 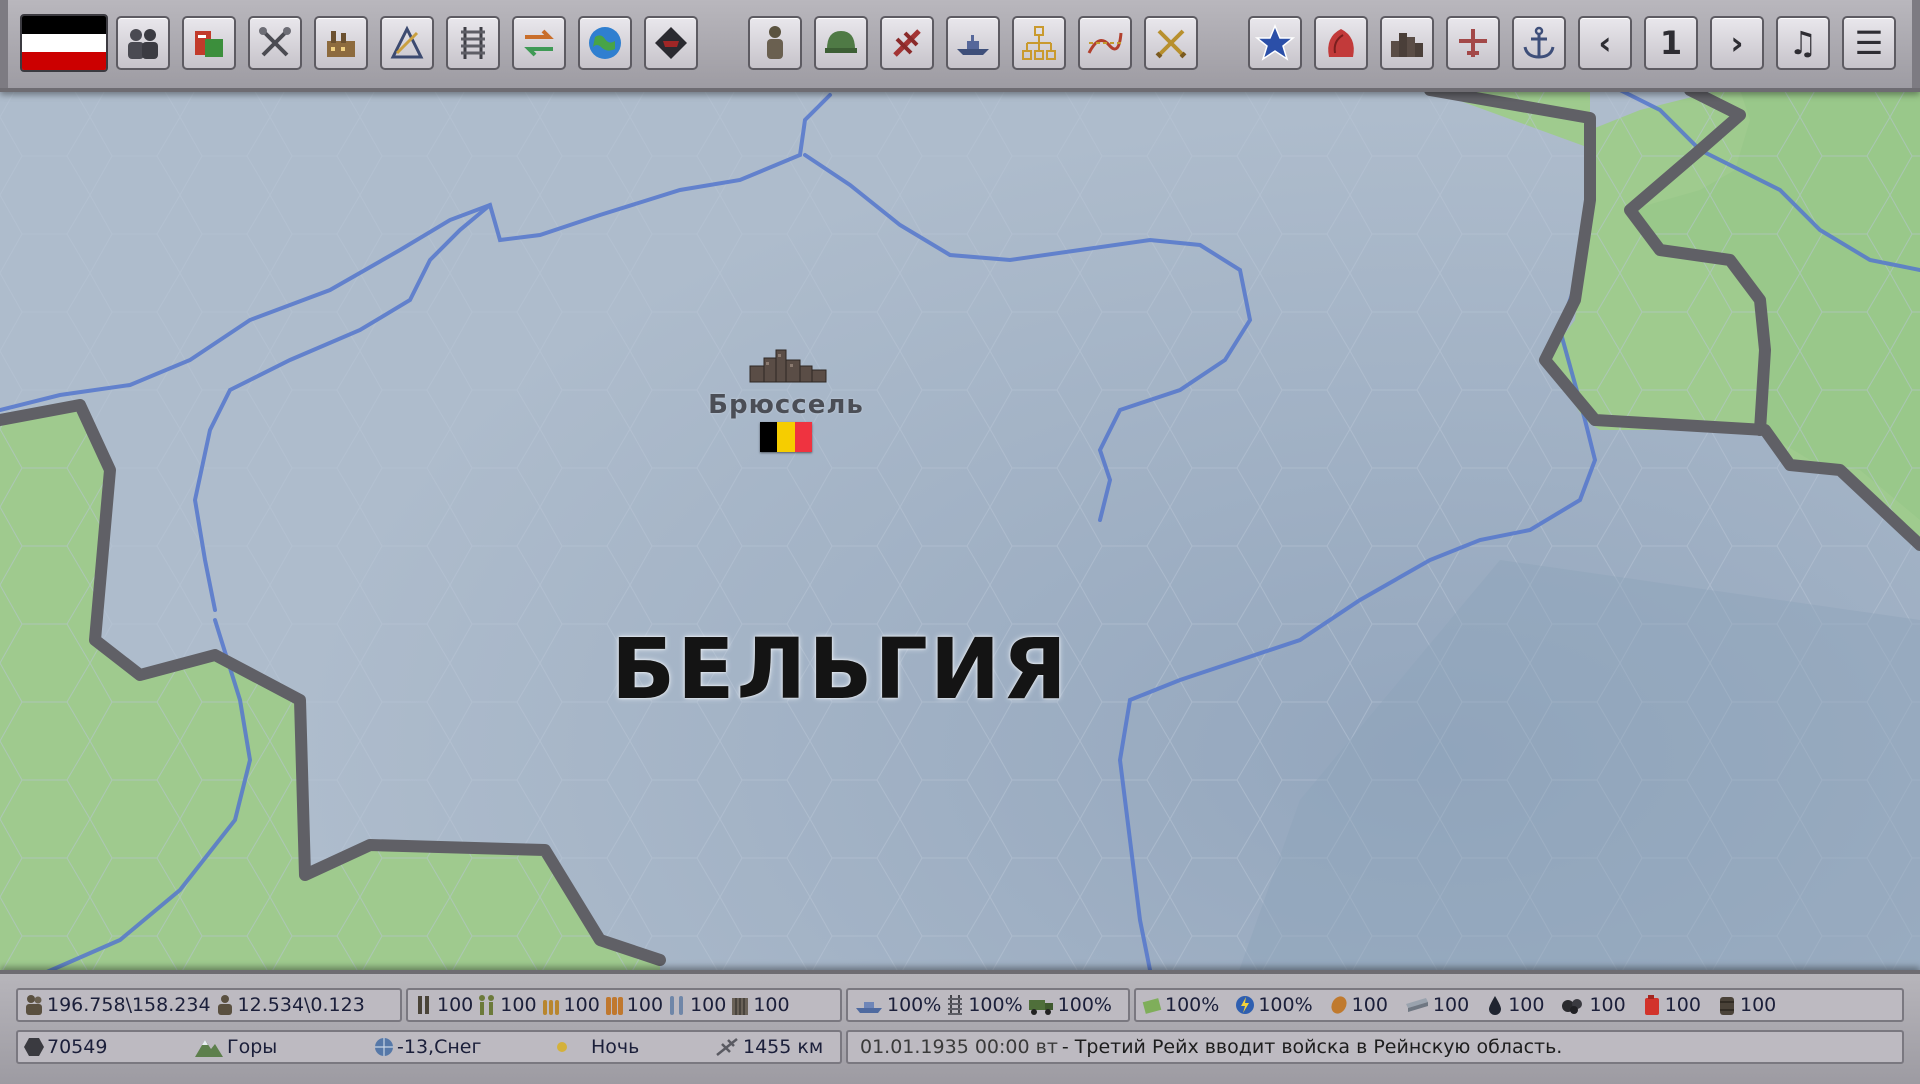 I want to click on weather-globe-icon, so click(x=384, y=1047).